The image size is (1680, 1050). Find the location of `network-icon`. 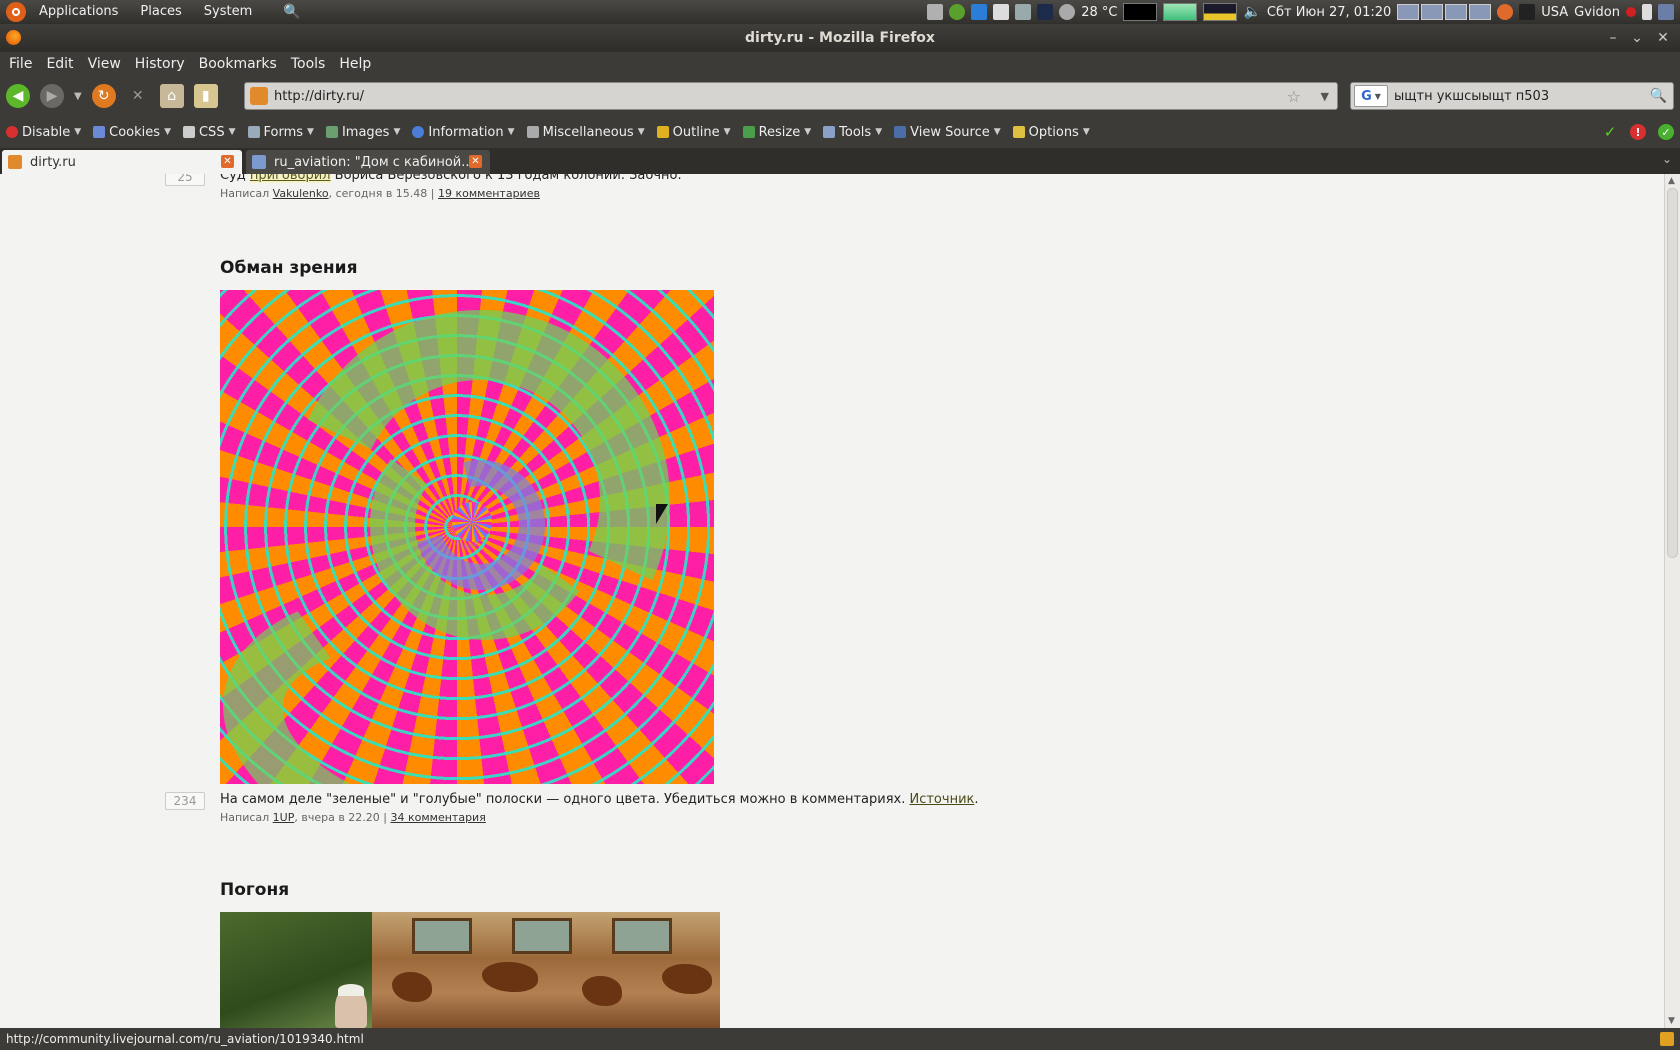

network-icon is located at coordinates (935, 12).